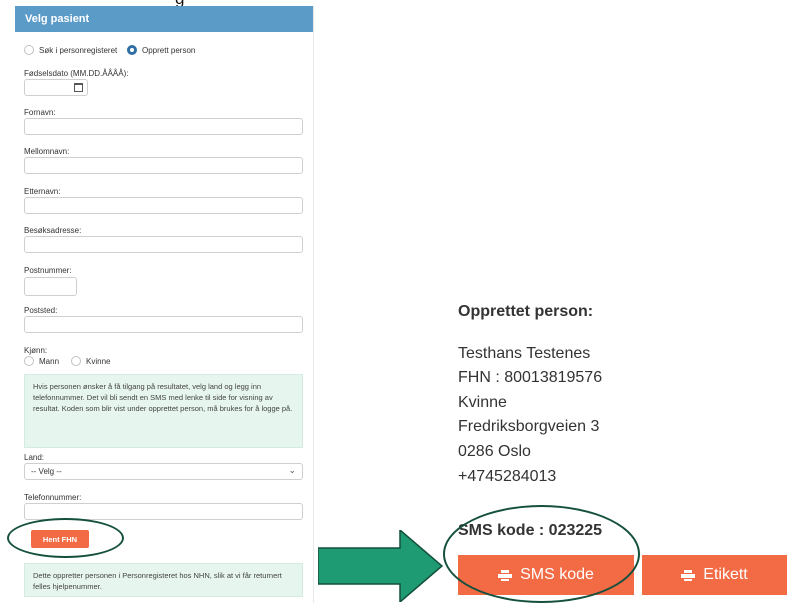 This screenshot has height=603, width=787. I want to click on first-name-input, so click(163, 126).